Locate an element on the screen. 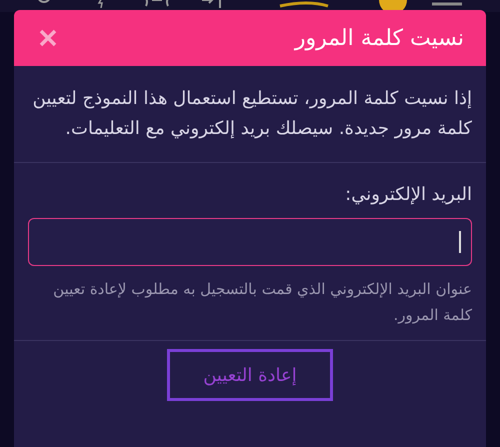 This screenshot has height=447, width=500. menu-icon is located at coordinates (447, 4).